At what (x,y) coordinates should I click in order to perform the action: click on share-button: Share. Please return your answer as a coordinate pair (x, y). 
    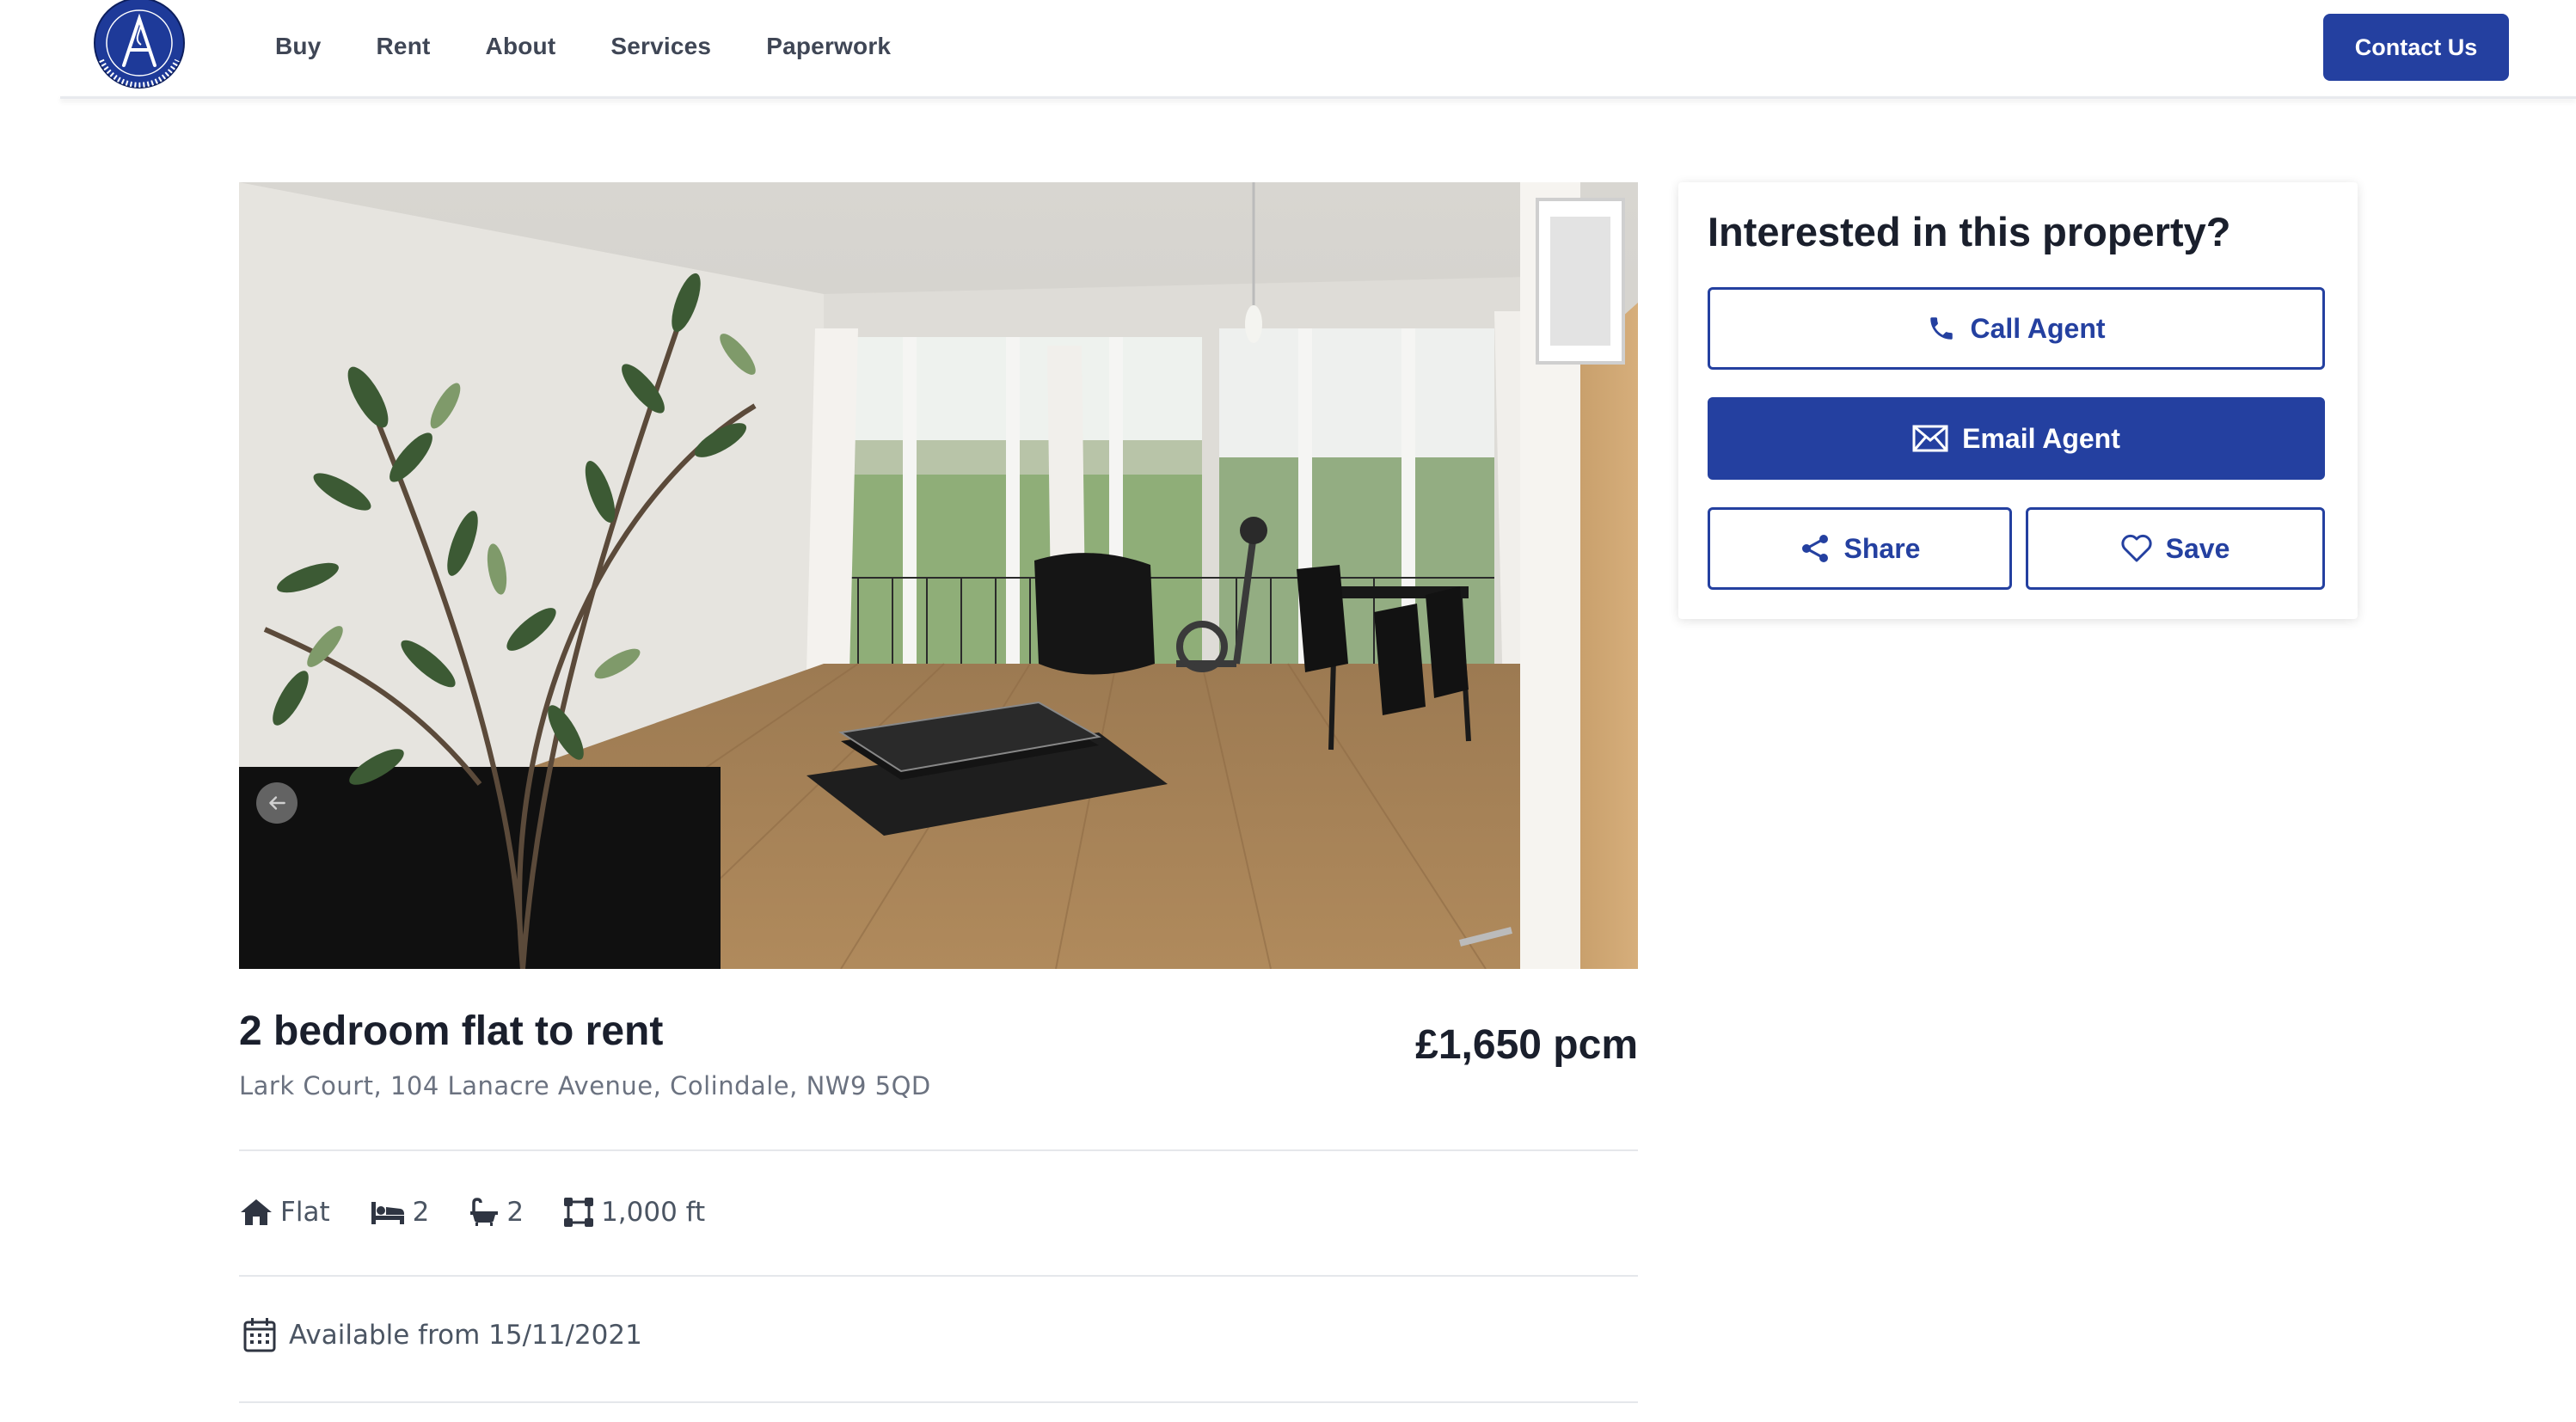
    Looking at the image, I should click on (1860, 548).